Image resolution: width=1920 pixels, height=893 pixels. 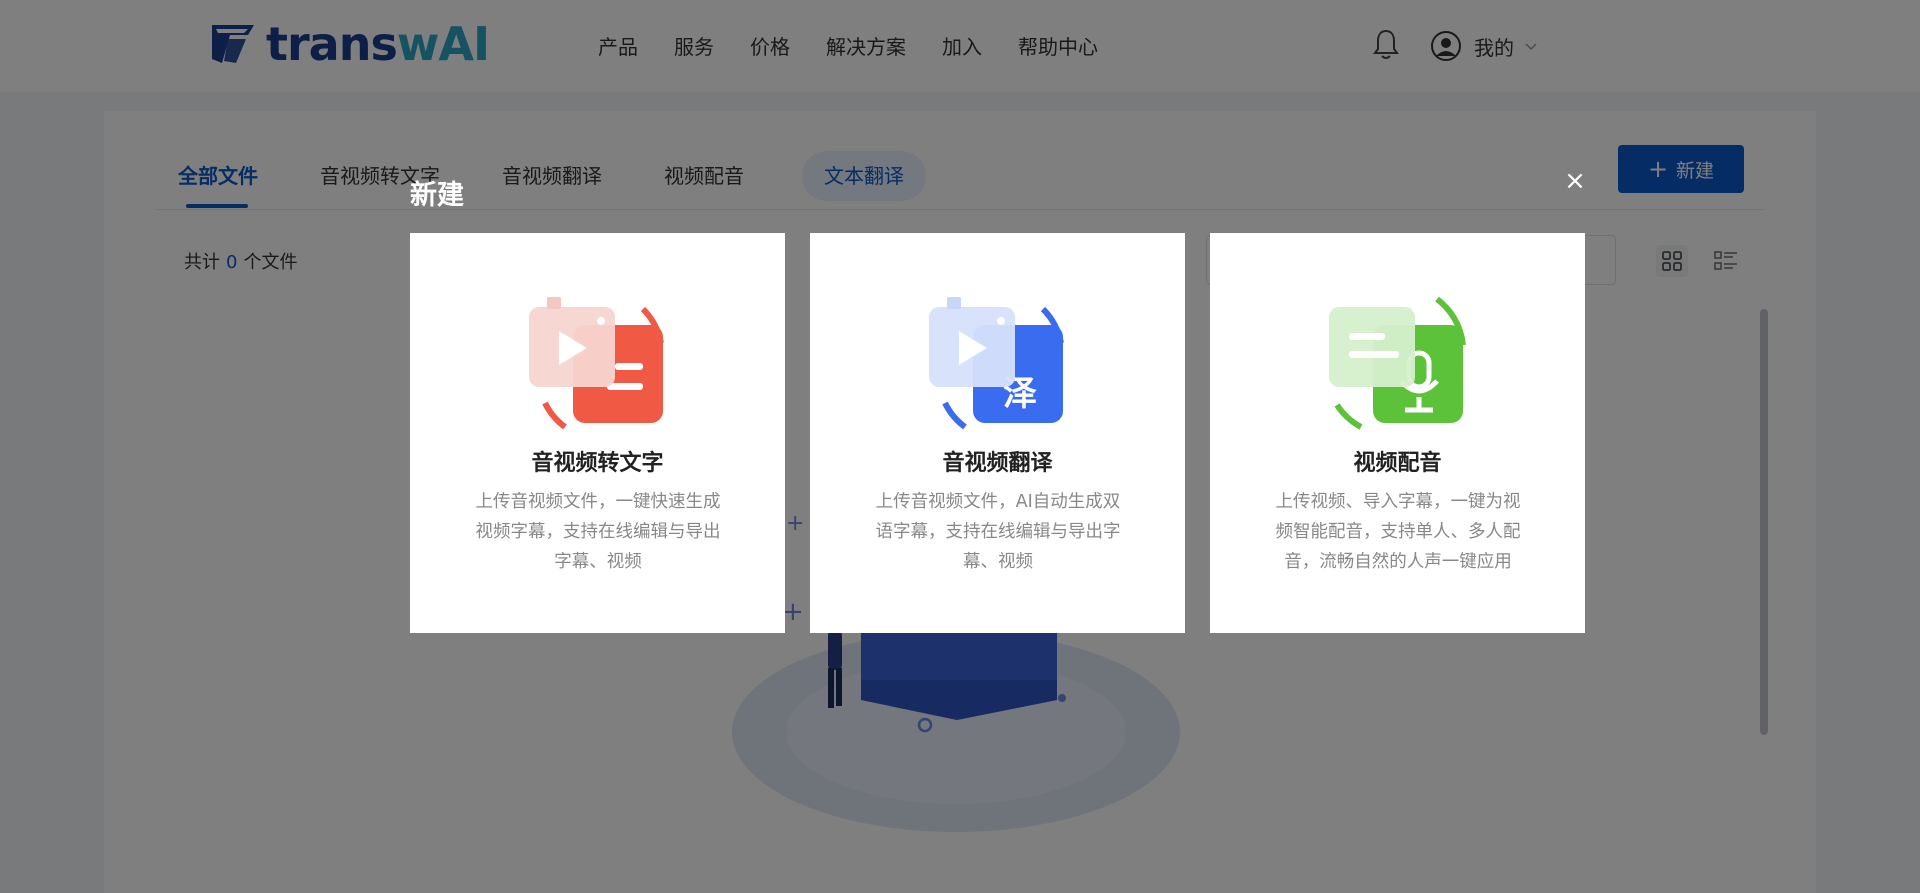 I want to click on card-av-to-text: 音视频转文字 上传音视频文件，一键快速生成视频字幕，支持在线编辑与导出字幕、视频, so click(x=597, y=433).